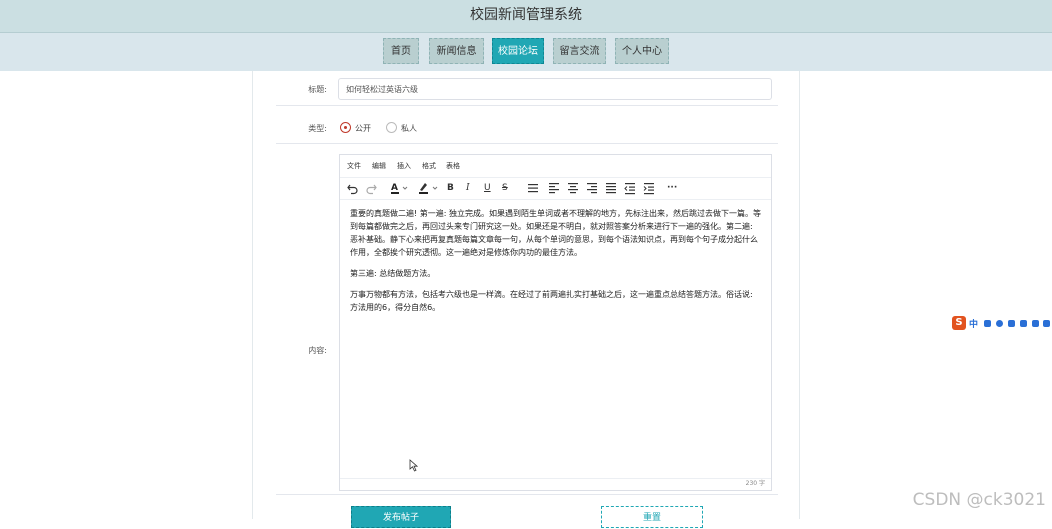 The width and height of the screenshot is (1052, 529). What do you see at coordinates (649, 188) in the screenshot?
I see `indent-icon` at bounding box center [649, 188].